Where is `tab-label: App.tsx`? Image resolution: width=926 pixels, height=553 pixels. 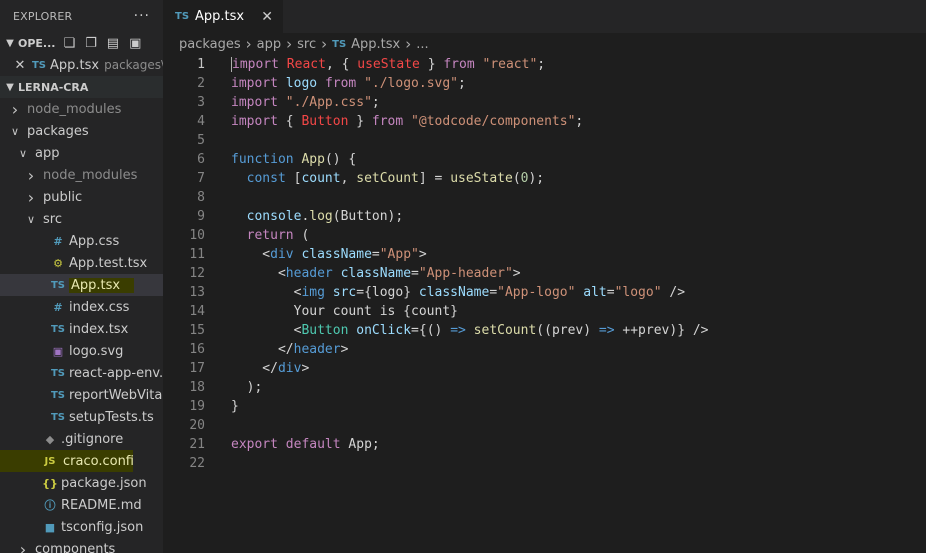 tab-label: App.tsx is located at coordinates (220, 16).